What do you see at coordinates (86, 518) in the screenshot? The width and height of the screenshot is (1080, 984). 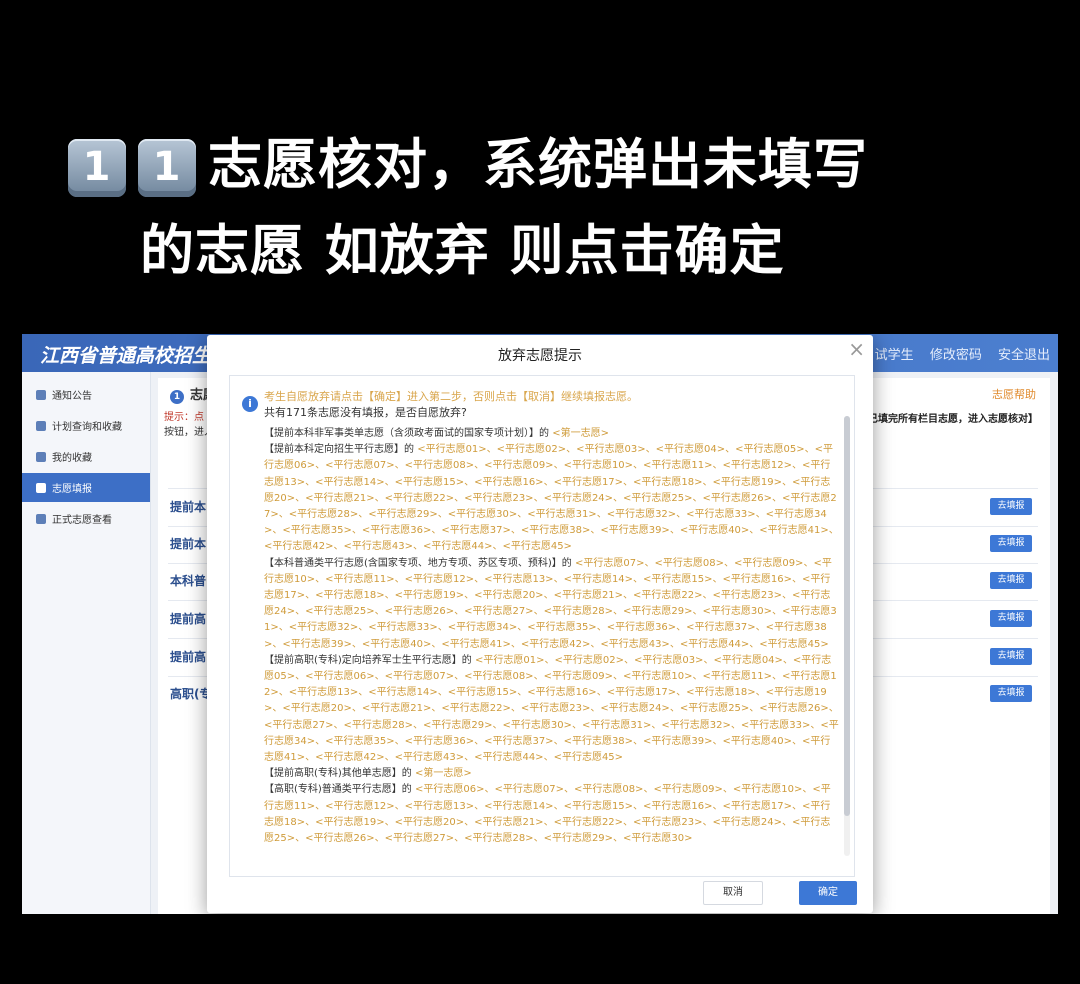 I see `sidebar-item-view-wishes: 正式志愿查看` at bounding box center [86, 518].